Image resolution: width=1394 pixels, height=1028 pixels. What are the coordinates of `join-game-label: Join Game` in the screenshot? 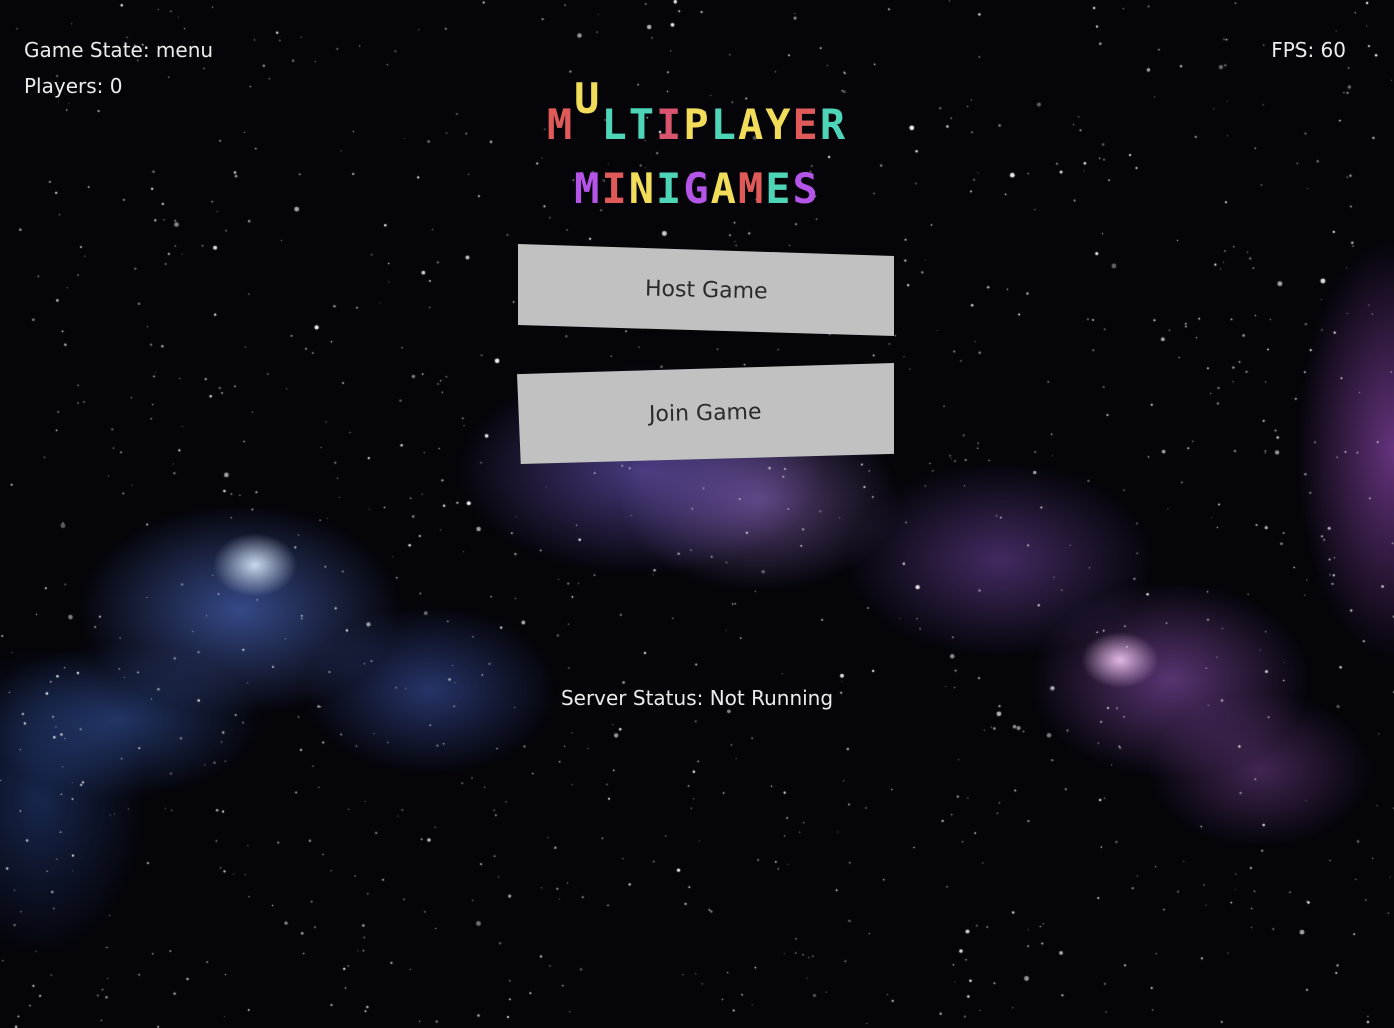 It's located at (705, 413).